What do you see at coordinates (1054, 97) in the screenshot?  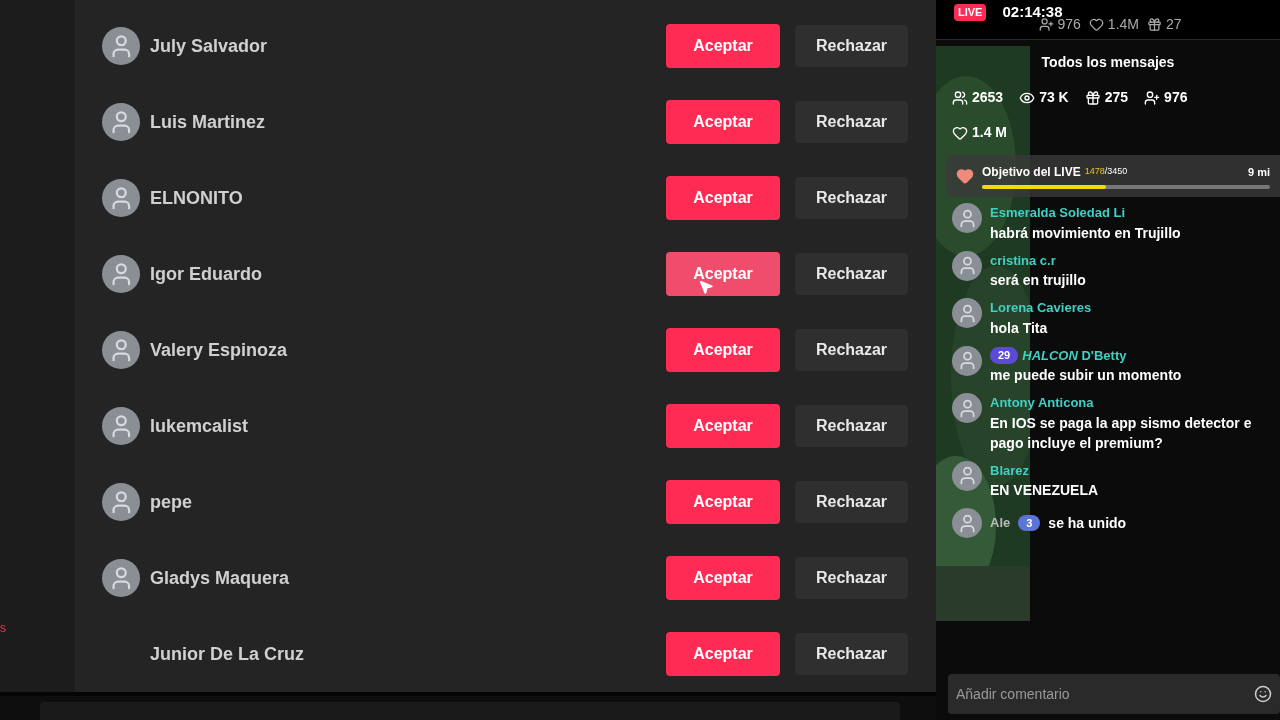 I see `stat-value: 73 K` at bounding box center [1054, 97].